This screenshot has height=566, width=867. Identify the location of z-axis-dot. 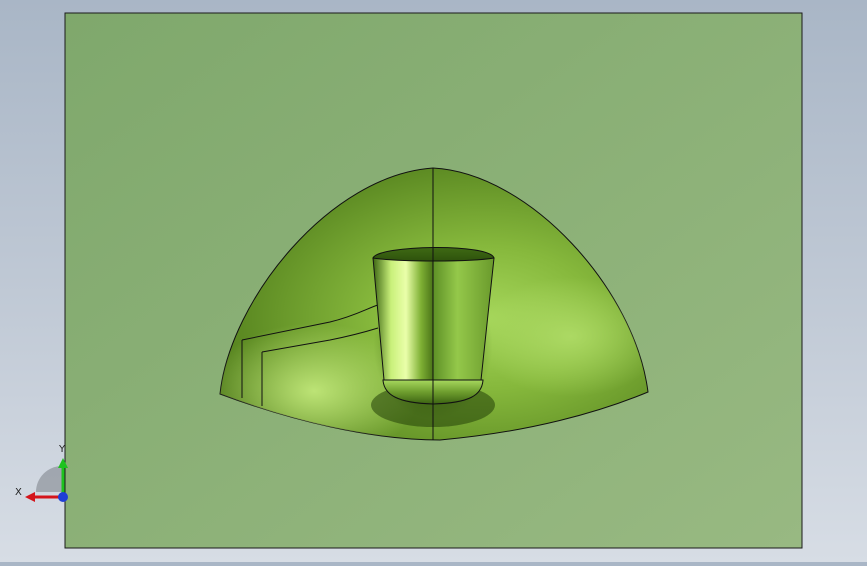
(63, 497).